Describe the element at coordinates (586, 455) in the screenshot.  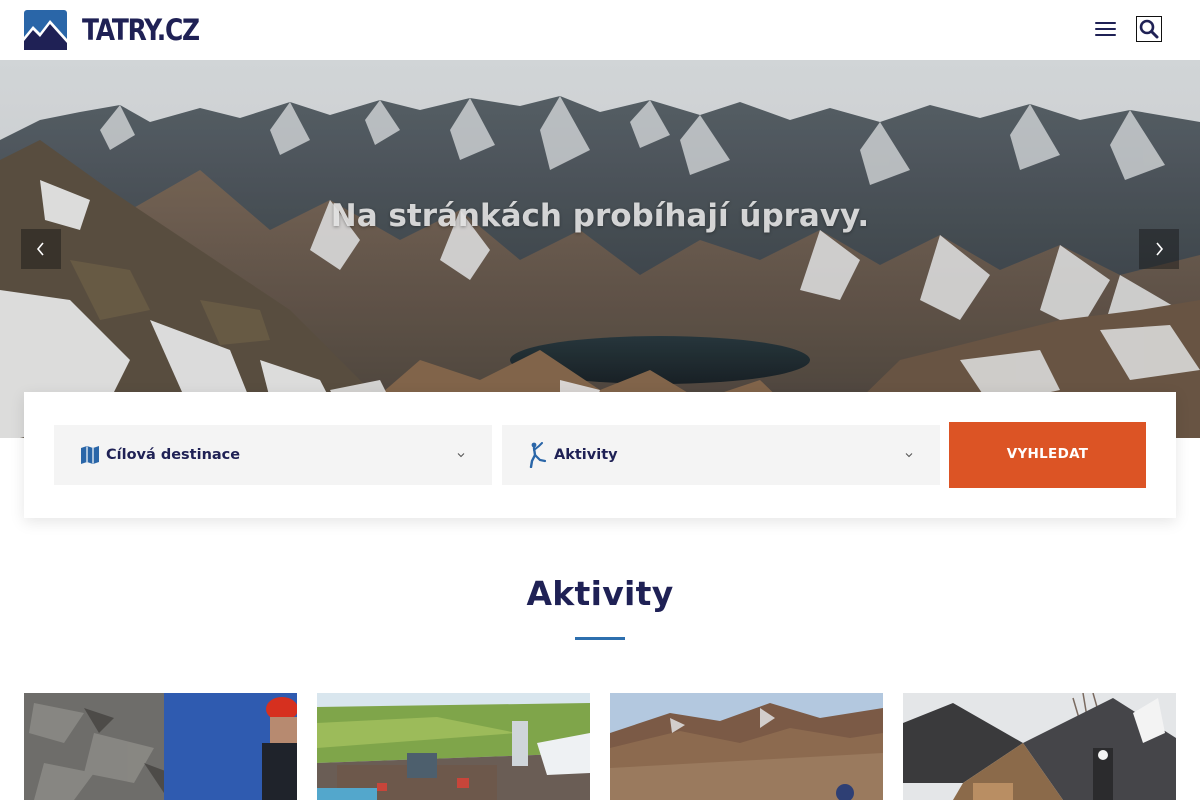
I see `activities-select-label: Aktivity` at that location.